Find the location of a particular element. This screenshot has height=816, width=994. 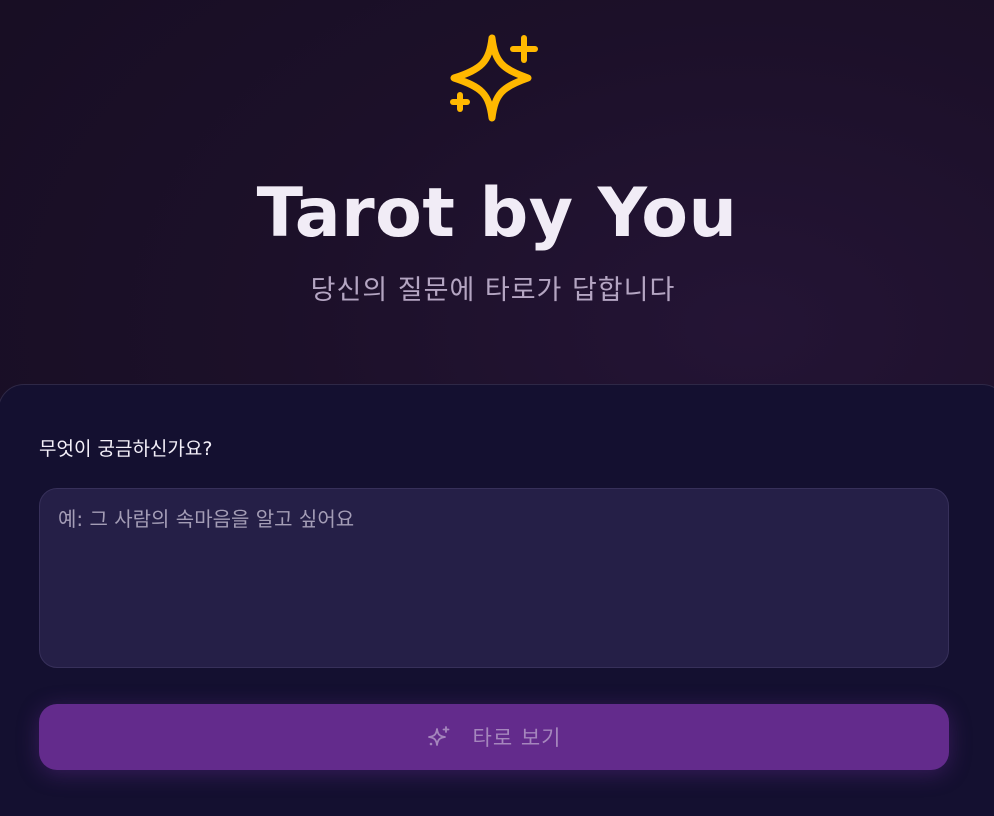

tarot-reading-button: 타로 보기 is located at coordinates (494, 737).